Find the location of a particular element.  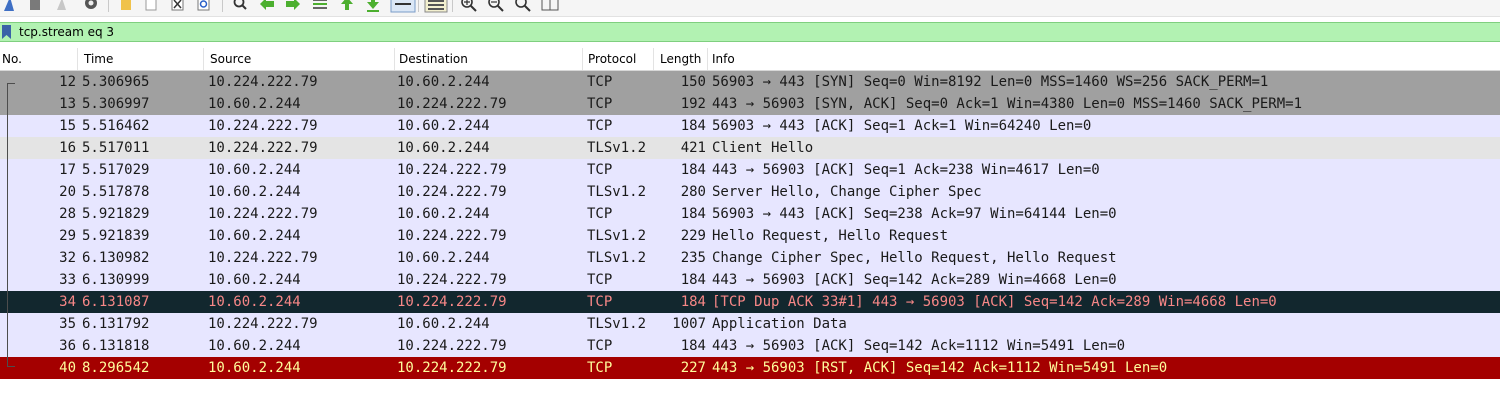

filter-bookmark-icon is located at coordinates (6, 32).